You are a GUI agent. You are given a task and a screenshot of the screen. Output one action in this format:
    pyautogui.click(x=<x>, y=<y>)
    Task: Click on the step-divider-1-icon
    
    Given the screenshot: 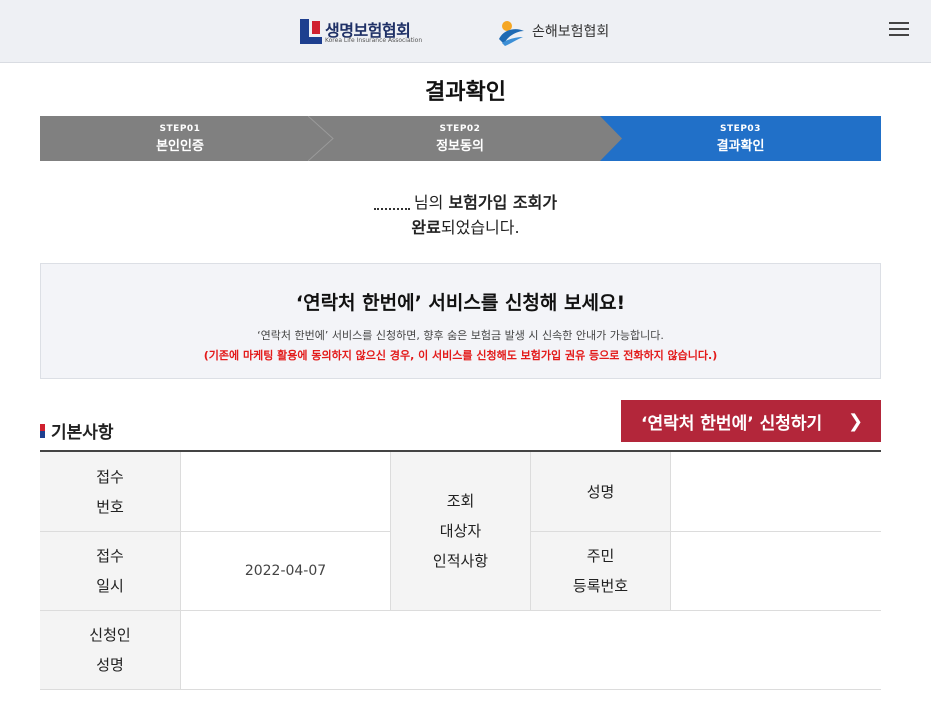 What is the action you would take?
    pyautogui.click(x=321, y=138)
    